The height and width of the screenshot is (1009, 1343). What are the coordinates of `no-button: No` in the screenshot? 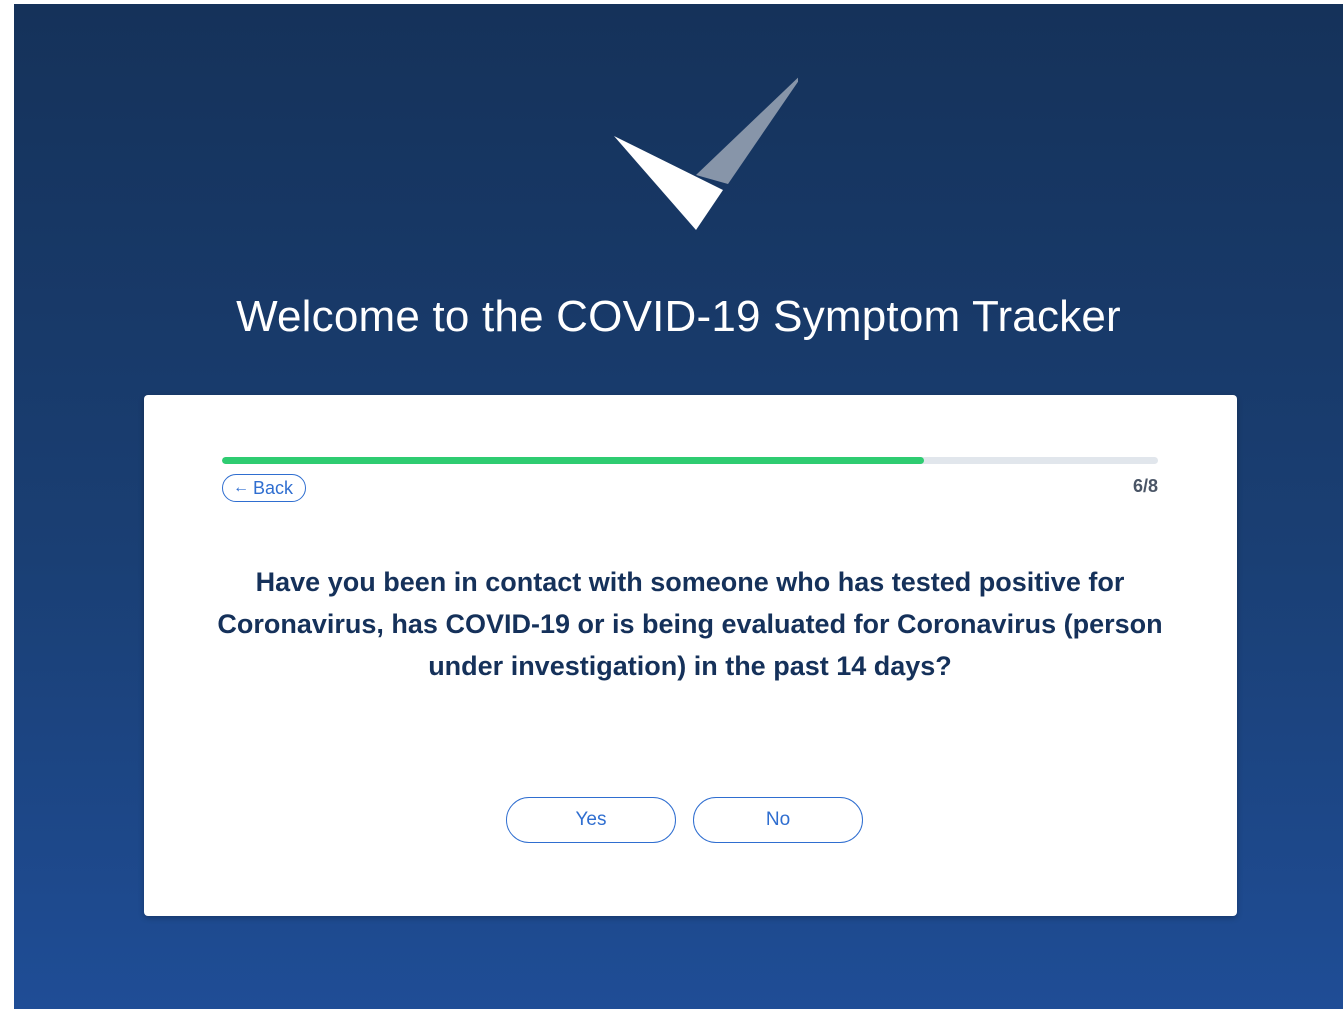 It's located at (778, 820).